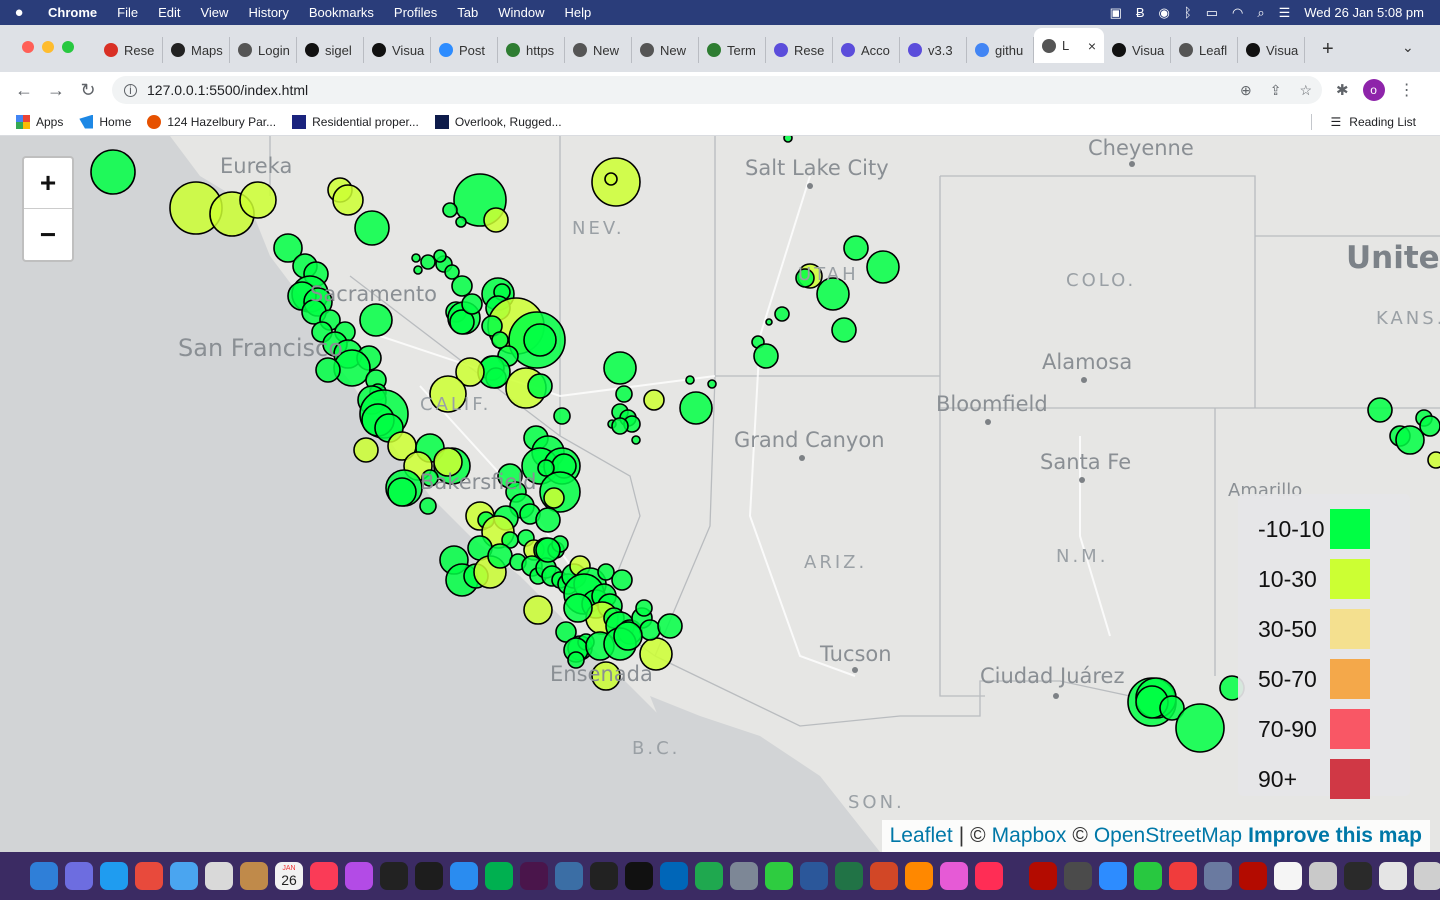 The width and height of the screenshot is (1440, 900). What do you see at coordinates (744, 876) in the screenshot?
I see `system-preferences-icon` at bounding box center [744, 876].